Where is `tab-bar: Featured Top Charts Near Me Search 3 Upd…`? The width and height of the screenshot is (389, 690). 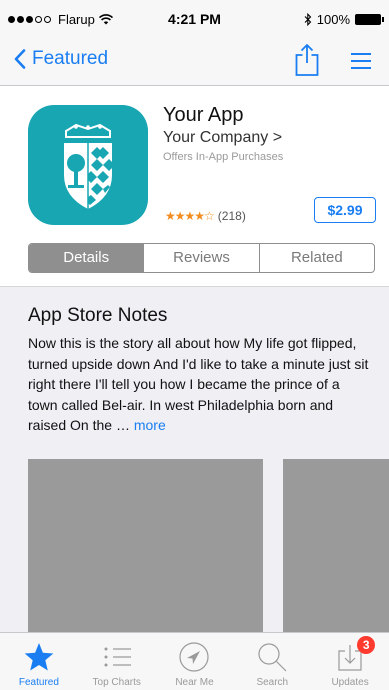
tab-bar: Featured Top Charts Near Me Search 3 Upd… is located at coordinates (194, 661).